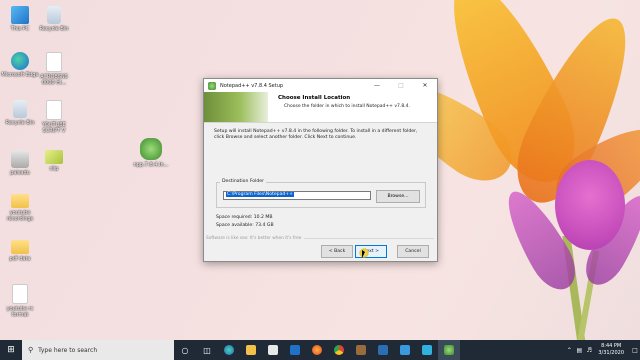 The width and height of the screenshot is (640, 360). I want to click on windows-start-icon: ⊞, so click(11, 350).